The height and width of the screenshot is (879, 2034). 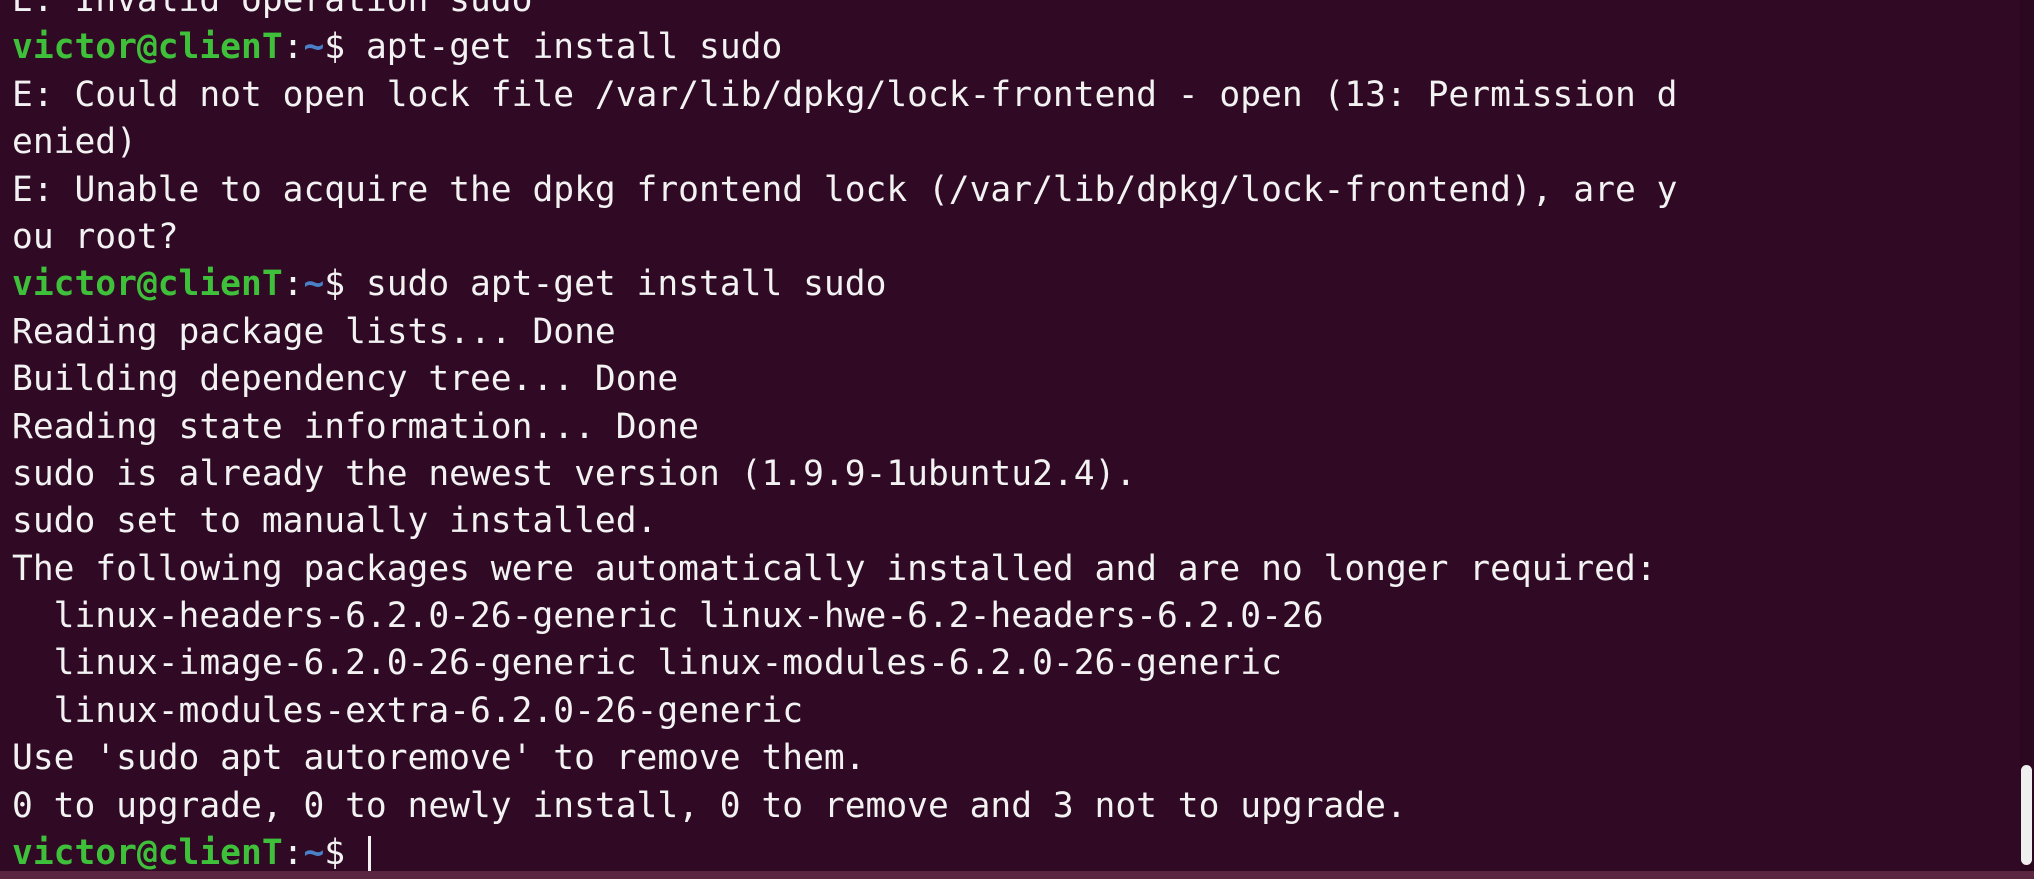 What do you see at coordinates (1006, 47) in the screenshot?
I see `prompt-line: victor@clienT:~$ apt-get install sudo` at bounding box center [1006, 47].